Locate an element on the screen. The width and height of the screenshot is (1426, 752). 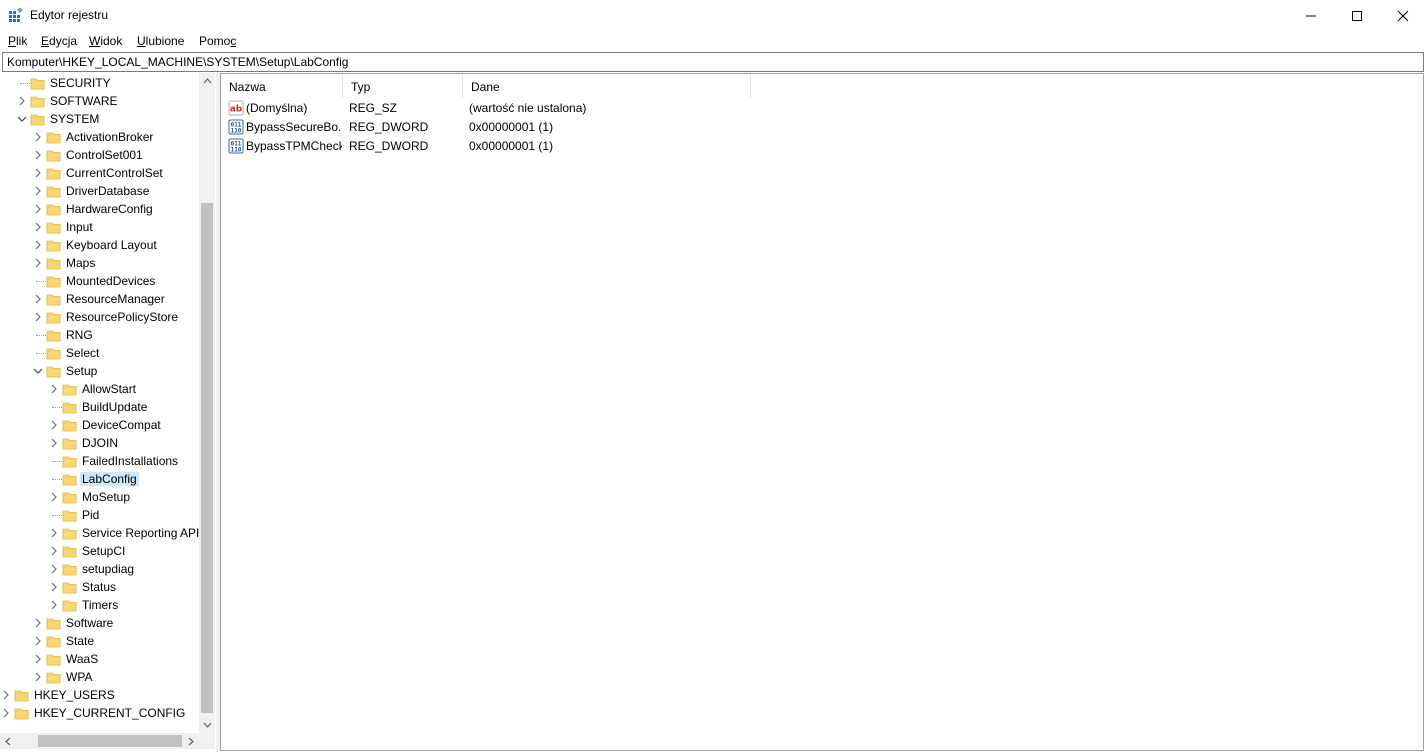
minimize-button is located at coordinates (1311, 15).